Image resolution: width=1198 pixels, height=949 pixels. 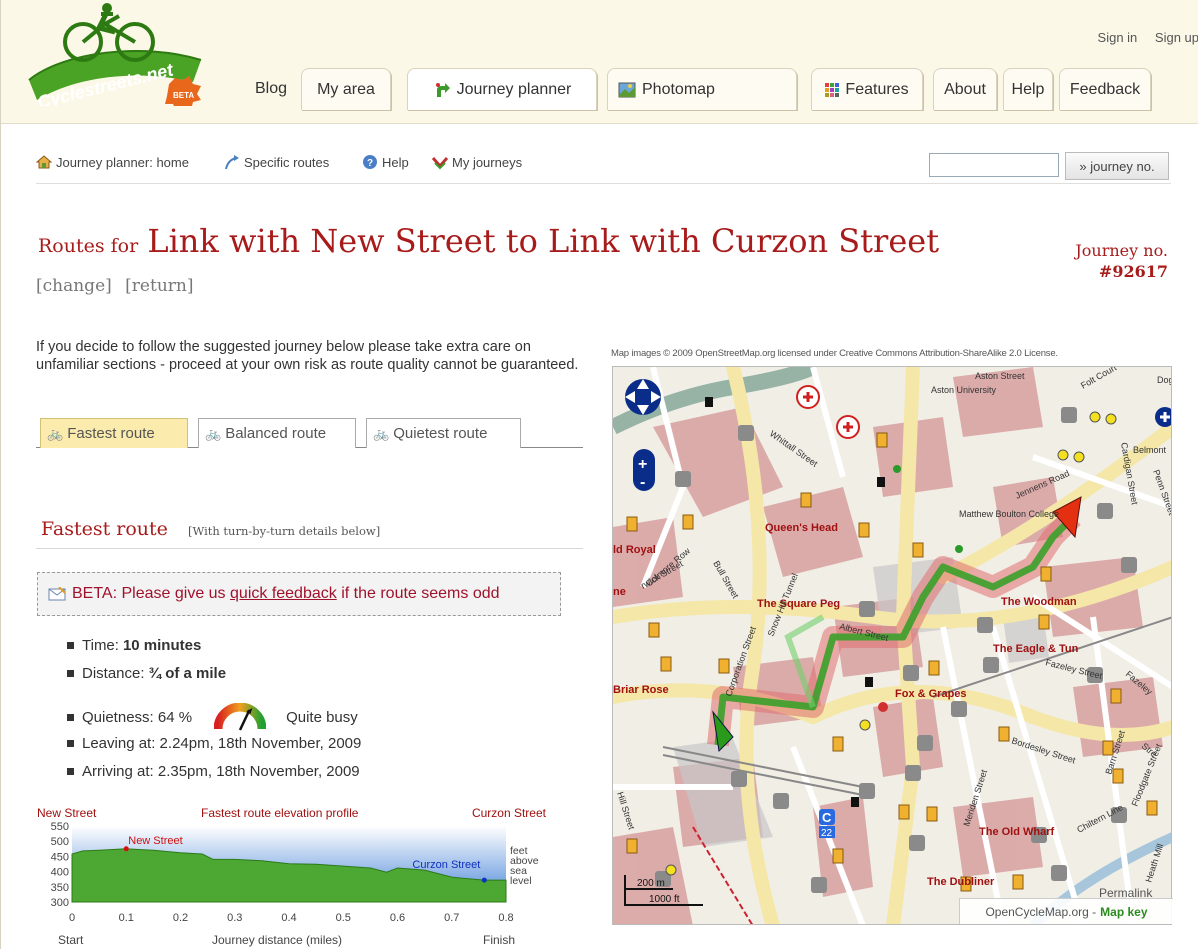 What do you see at coordinates (451, 918) in the screenshot?
I see `chart-x-tick: 0.7` at bounding box center [451, 918].